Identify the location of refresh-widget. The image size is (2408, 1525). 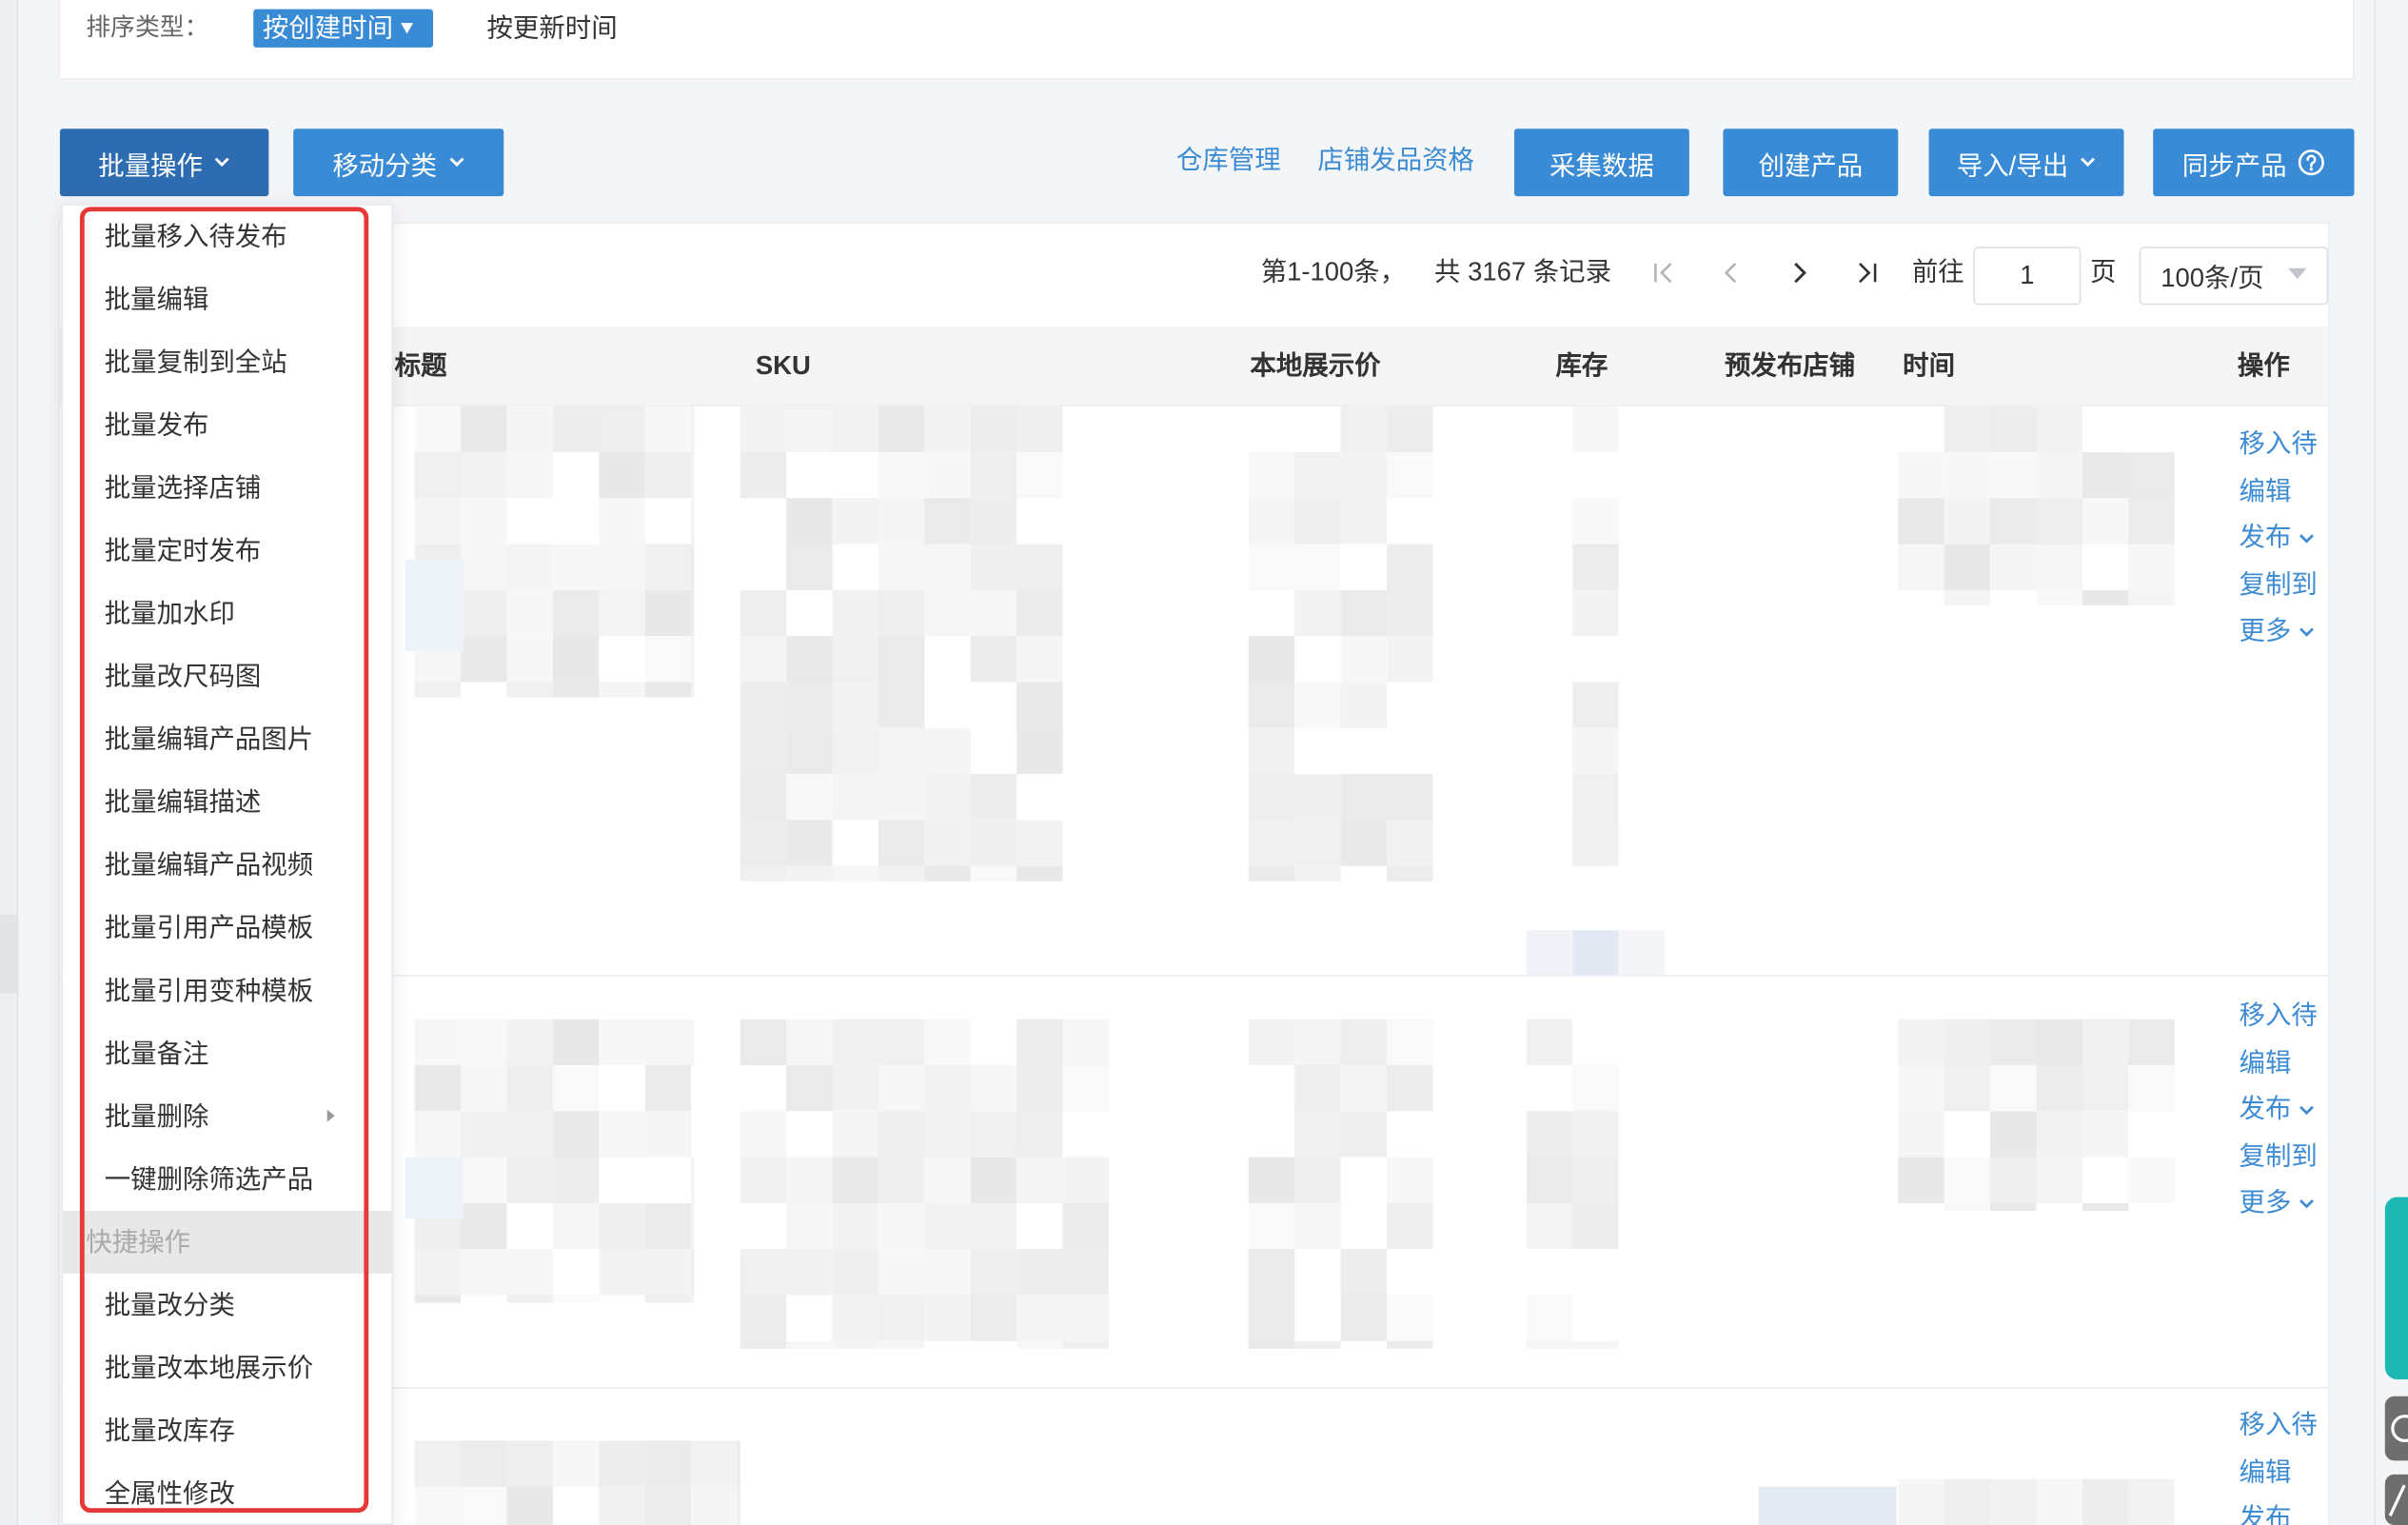
(2396, 1428).